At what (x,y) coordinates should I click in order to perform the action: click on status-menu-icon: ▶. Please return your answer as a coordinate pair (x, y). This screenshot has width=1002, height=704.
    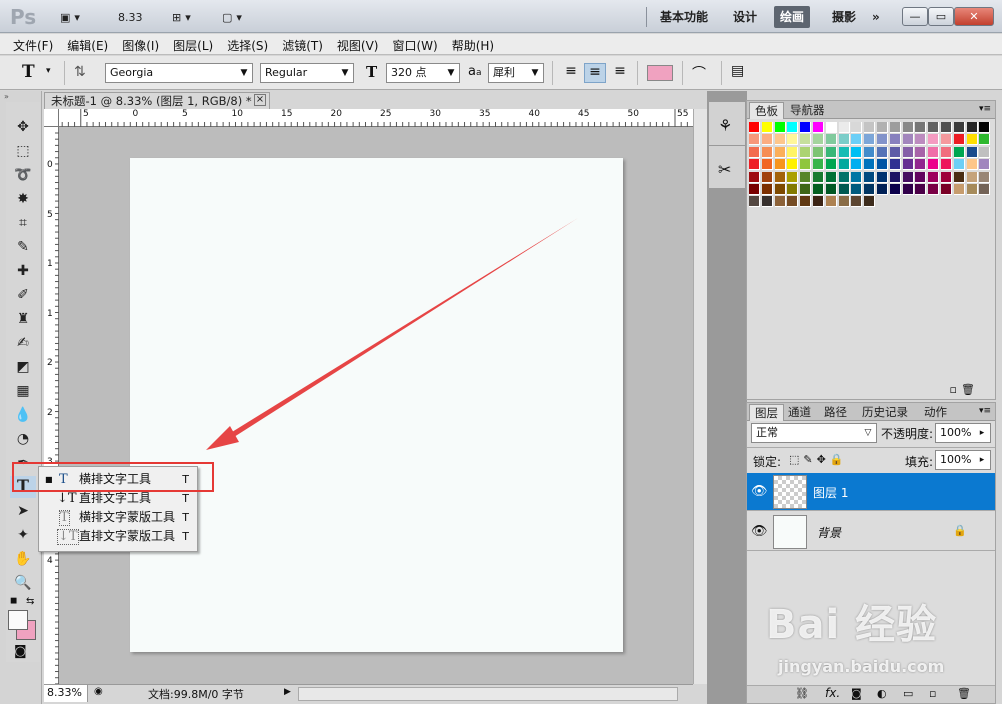
    Looking at the image, I should click on (287, 692).